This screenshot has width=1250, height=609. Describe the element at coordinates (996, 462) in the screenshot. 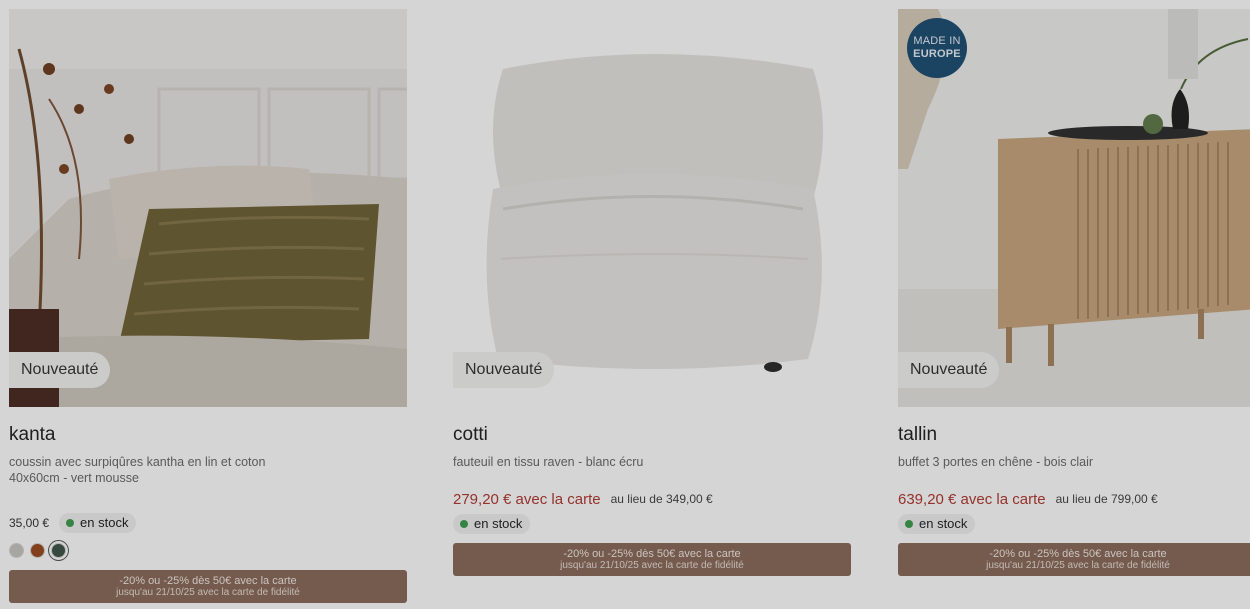

I see `description-line: buffet 3 portes en chêne - bois clair` at that location.